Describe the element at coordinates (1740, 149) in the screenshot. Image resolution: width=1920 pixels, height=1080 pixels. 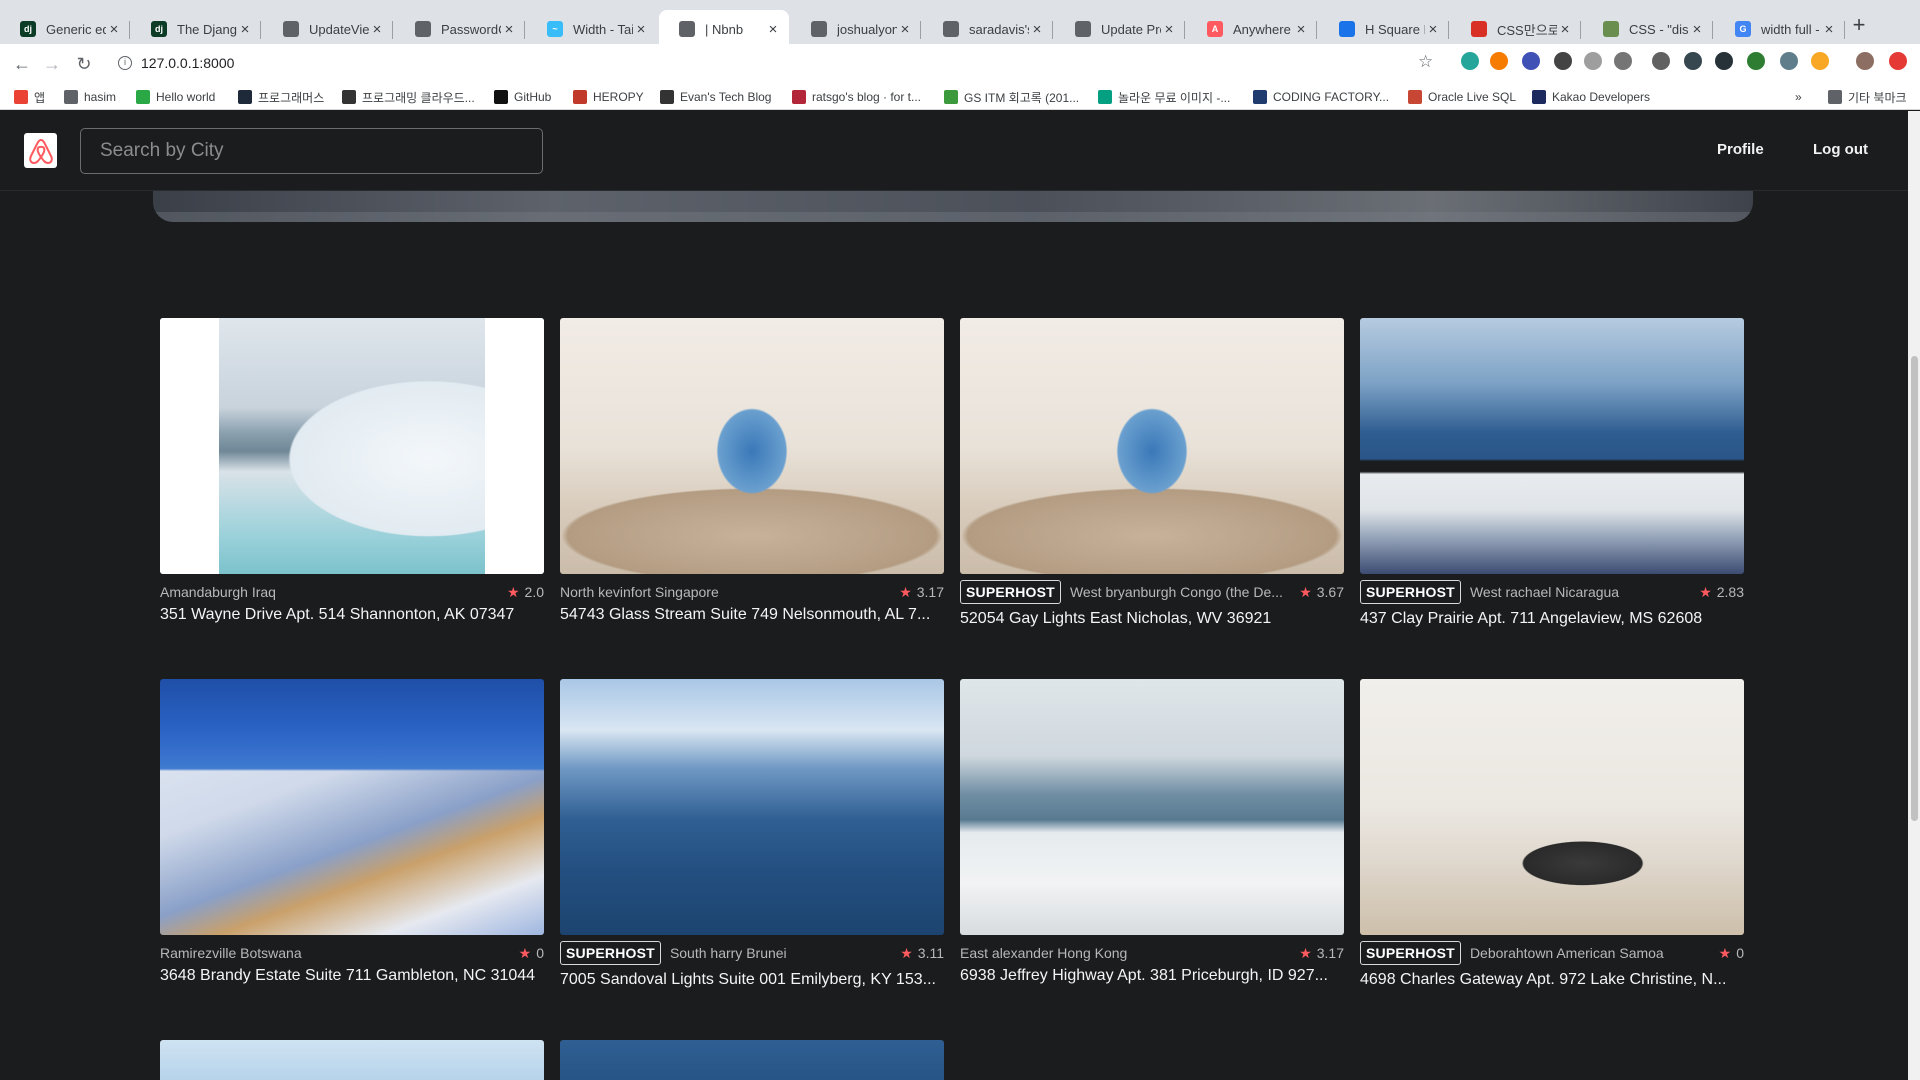
I see `profile-link: Profile` at that location.